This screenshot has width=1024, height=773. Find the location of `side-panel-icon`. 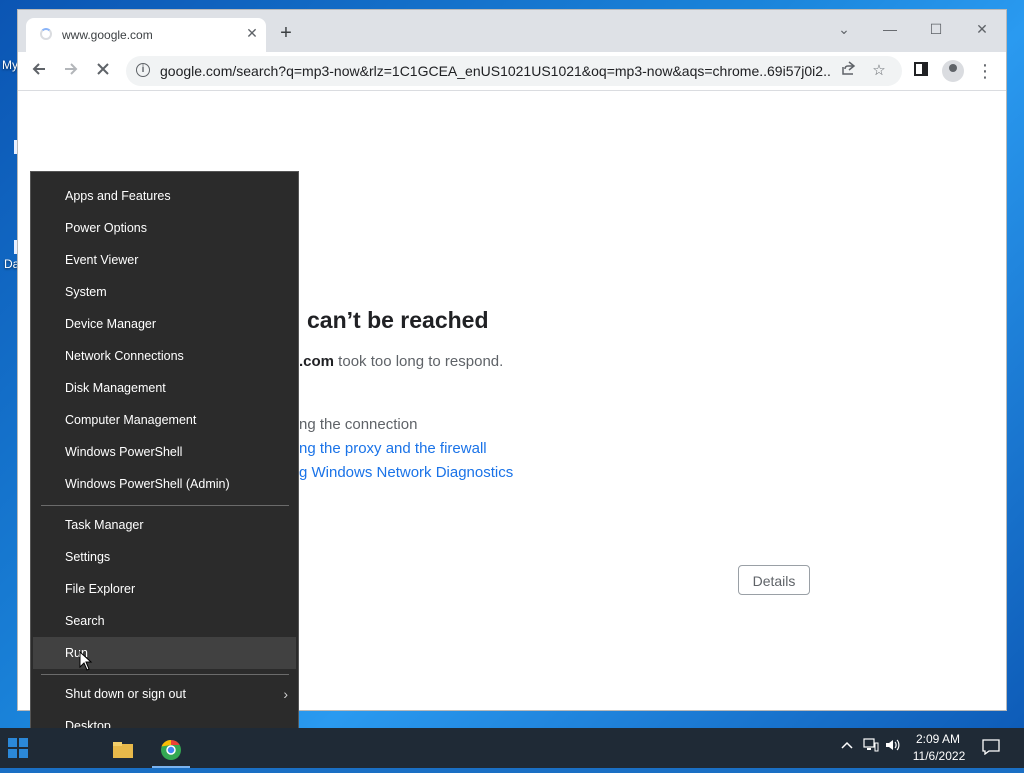

side-panel-icon is located at coordinates (921, 71).